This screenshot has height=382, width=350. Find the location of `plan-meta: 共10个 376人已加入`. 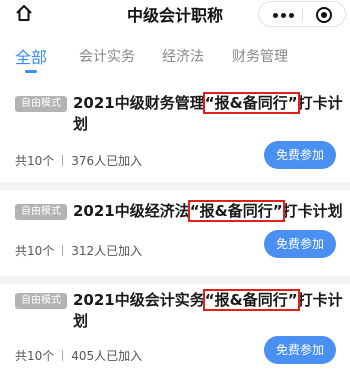

plan-meta: 共10个 376人已加入 is located at coordinates (78, 160).